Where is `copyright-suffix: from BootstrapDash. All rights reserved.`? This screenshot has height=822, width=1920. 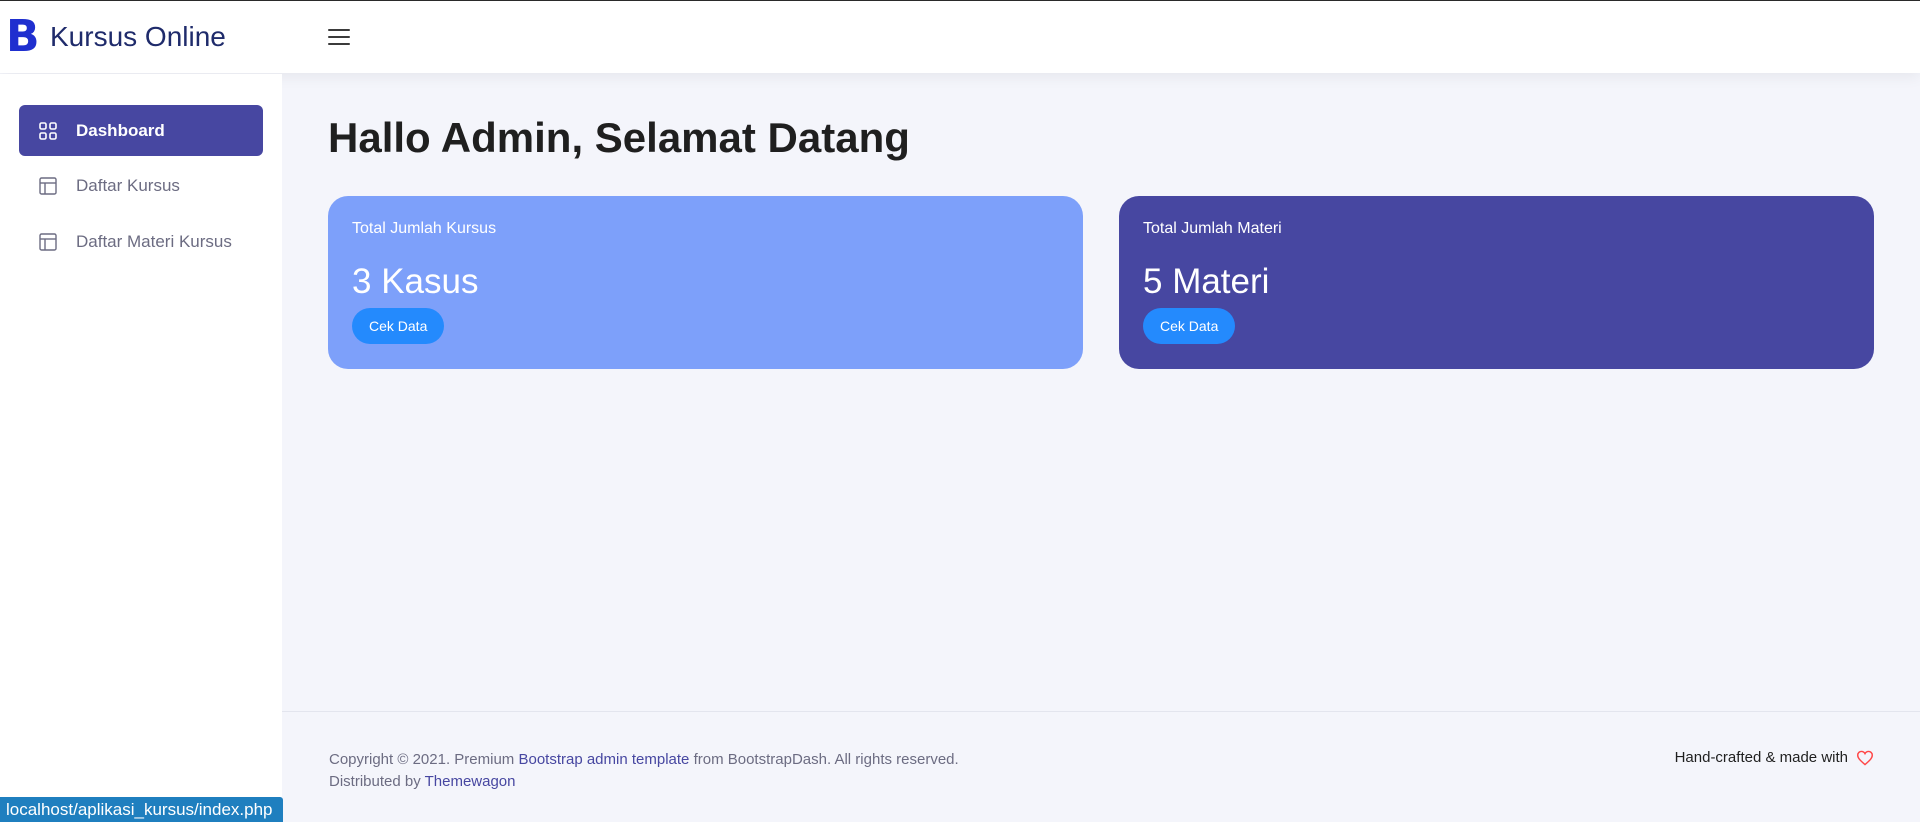 copyright-suffix: from BootstrapDash. All rights reserved. is located at coordinates (824, 759).